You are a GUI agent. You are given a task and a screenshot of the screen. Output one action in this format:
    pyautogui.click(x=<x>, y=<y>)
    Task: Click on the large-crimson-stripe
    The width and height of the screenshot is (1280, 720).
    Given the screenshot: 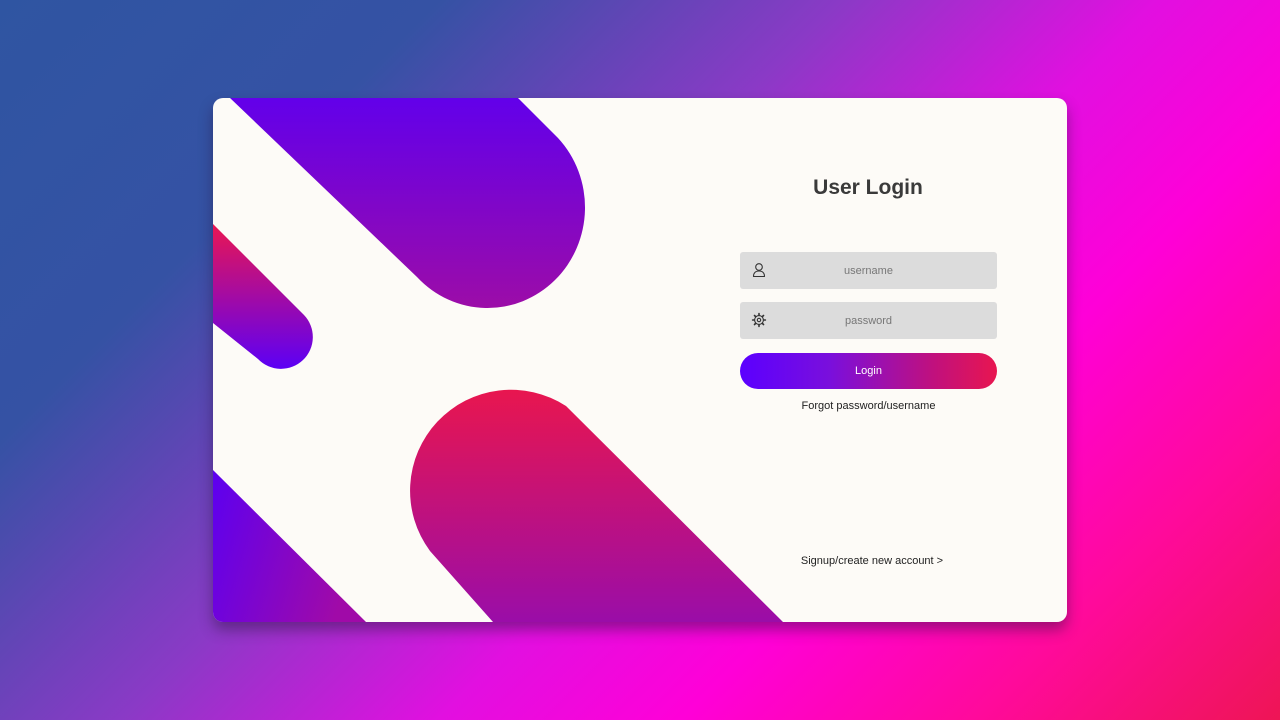 What is the action you would take?
    pyautogui.click(x=596, y=505)
    